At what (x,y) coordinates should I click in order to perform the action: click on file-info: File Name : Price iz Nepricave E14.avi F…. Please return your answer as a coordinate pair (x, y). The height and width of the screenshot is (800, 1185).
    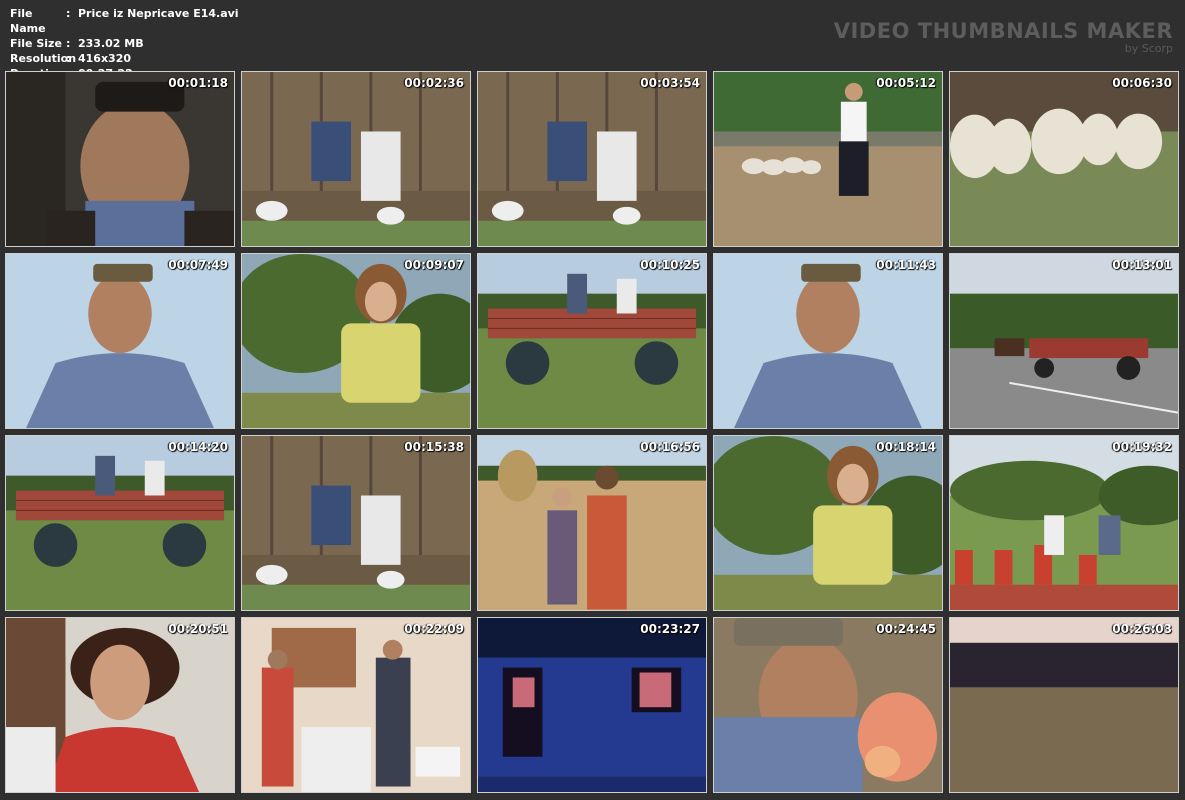
    Looking at the image, I should click on (124, 43).